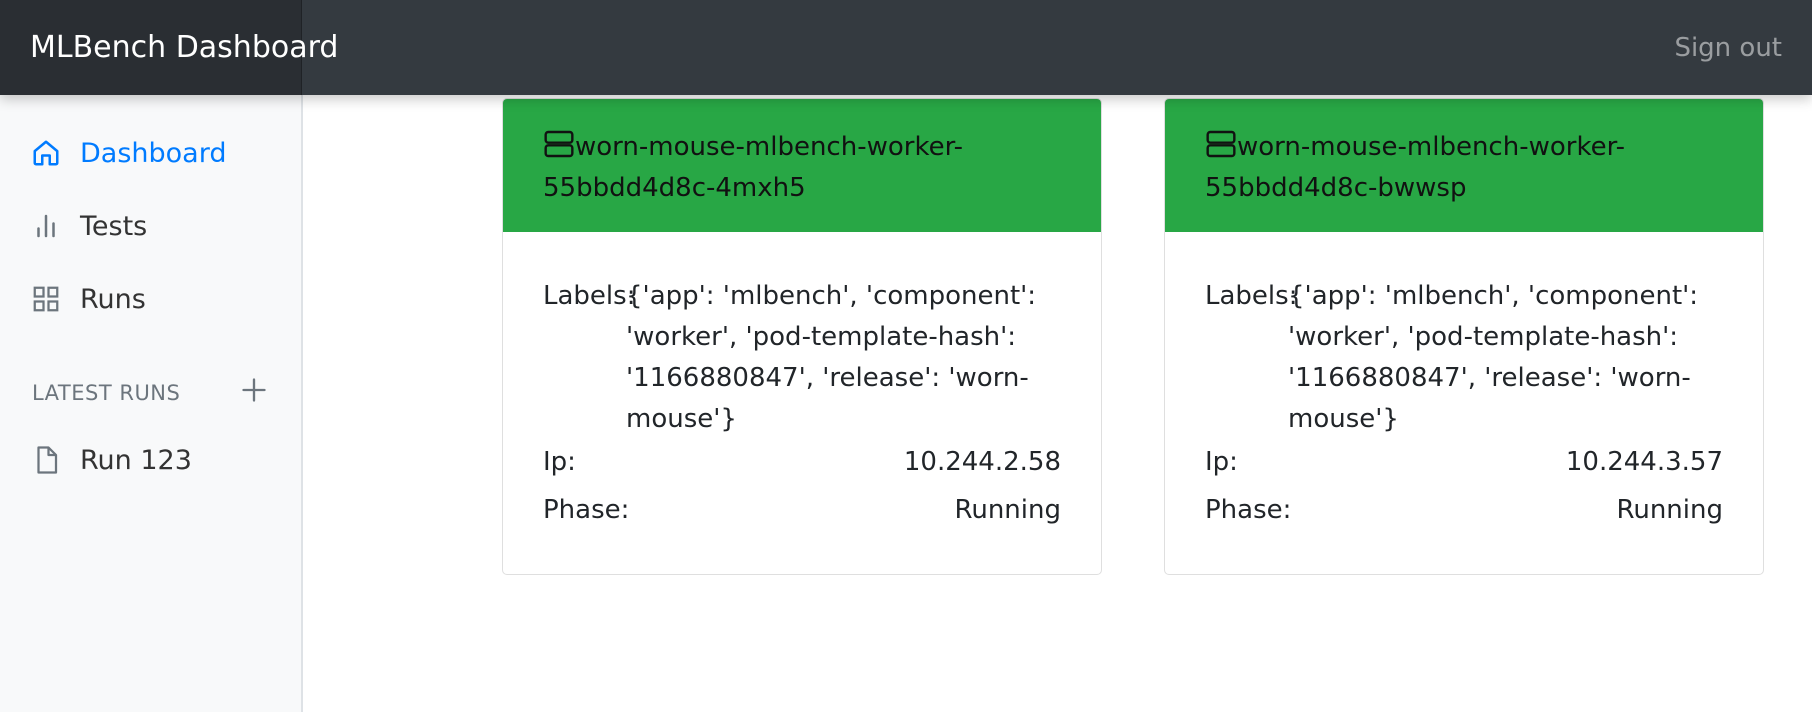 This screenshot has height=712, width=1812. I want to click on ip-row: Ip: 10.244.3.57, so click(1464, 462).